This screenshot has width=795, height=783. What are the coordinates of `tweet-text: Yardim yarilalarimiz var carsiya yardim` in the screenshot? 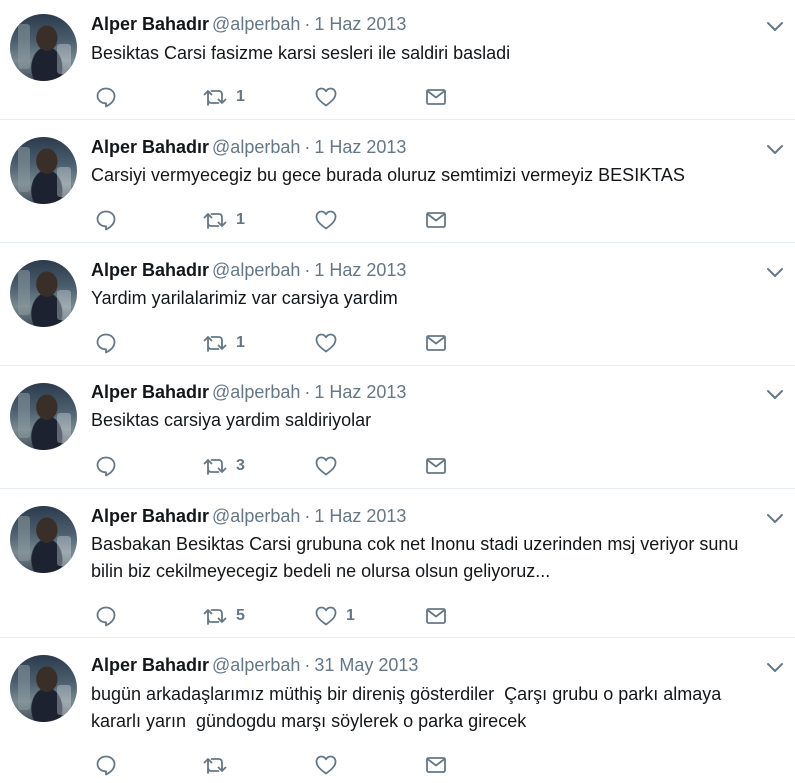 It's located at (244, 298).